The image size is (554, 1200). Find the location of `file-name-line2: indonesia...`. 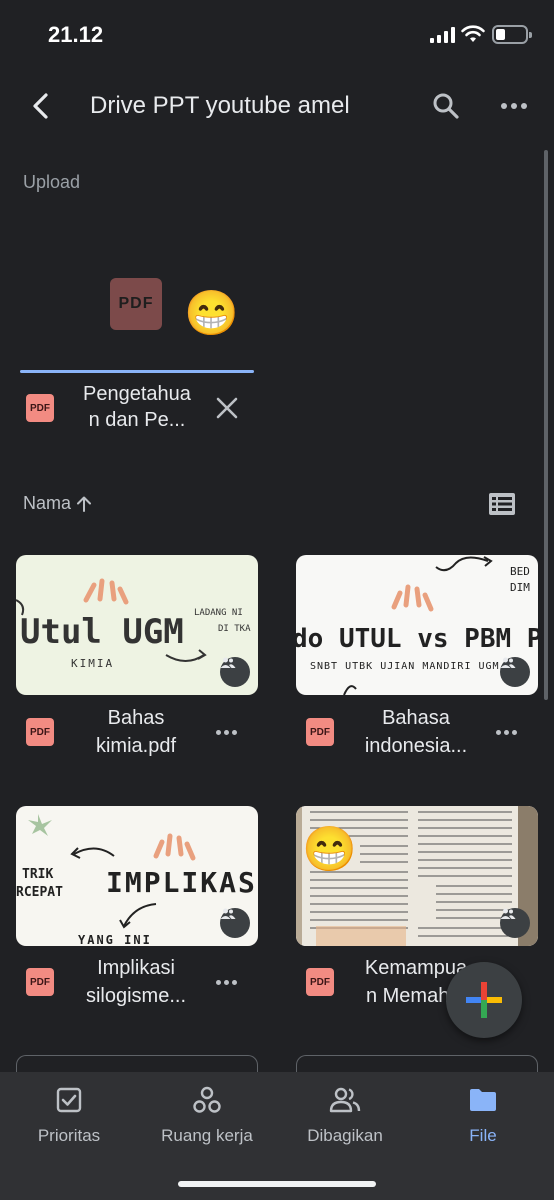

file-name-line2: indonesia... is located at coordinates (416, 746).